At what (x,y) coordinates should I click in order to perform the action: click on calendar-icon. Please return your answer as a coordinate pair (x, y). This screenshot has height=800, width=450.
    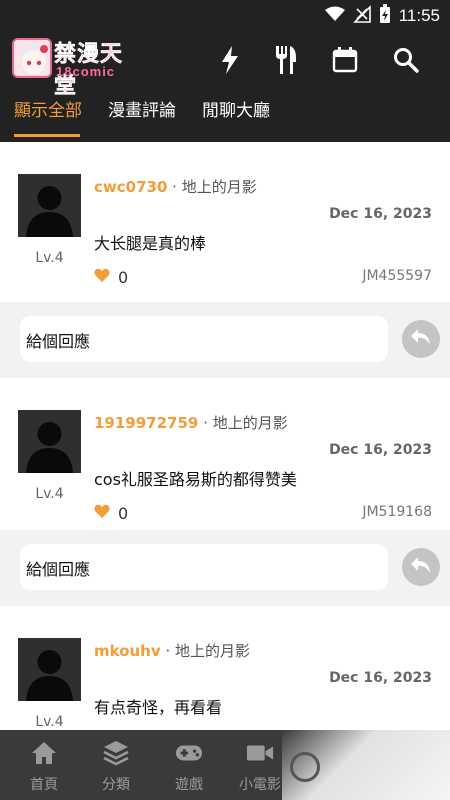
    Looking at the image, I should click on (345, 60).